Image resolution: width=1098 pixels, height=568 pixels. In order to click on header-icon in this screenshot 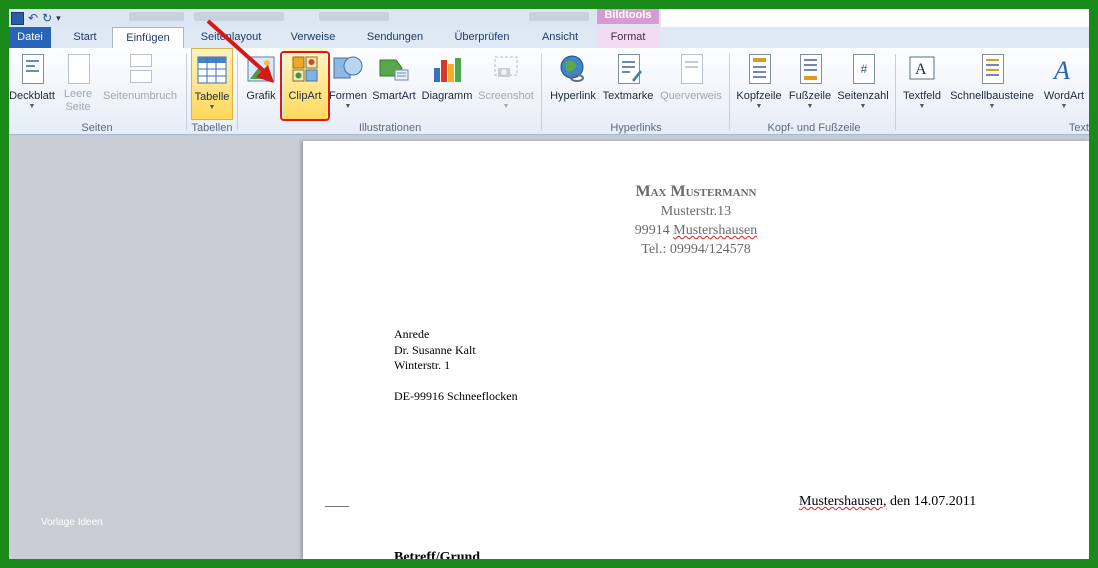, I will do `click(759, 70)`.